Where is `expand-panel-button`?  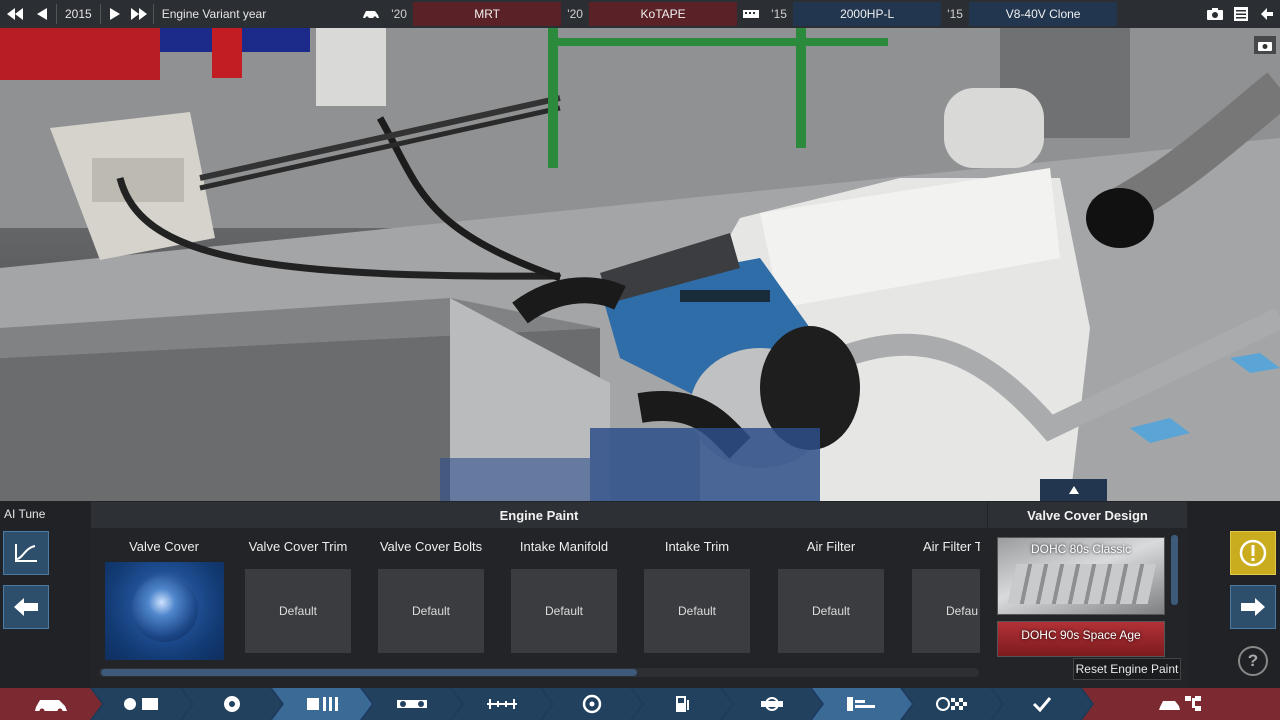 expand-panel-button is located at coordinates (1073, 490).